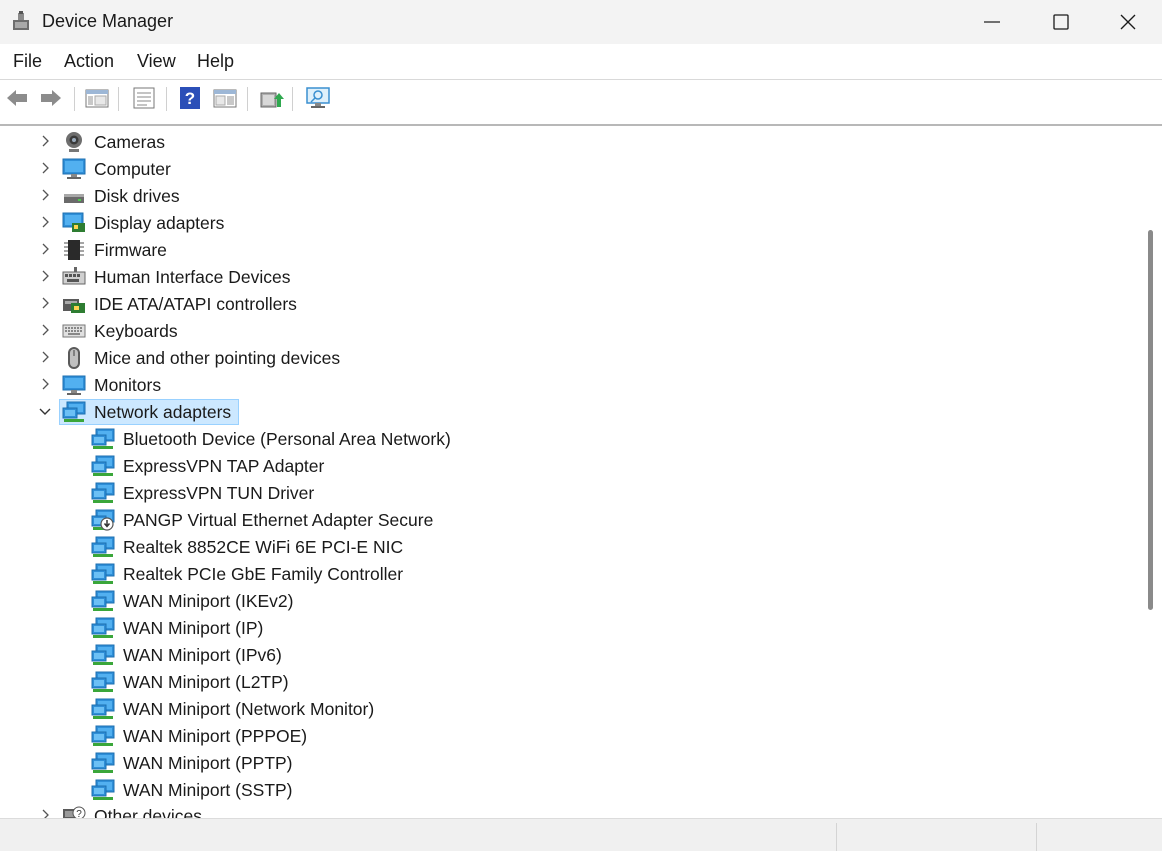 This screenshot has width=1162, height=851. I want to click on tree-item-label: Bluetooth Device (Personal Area Network), so click(287, 439).